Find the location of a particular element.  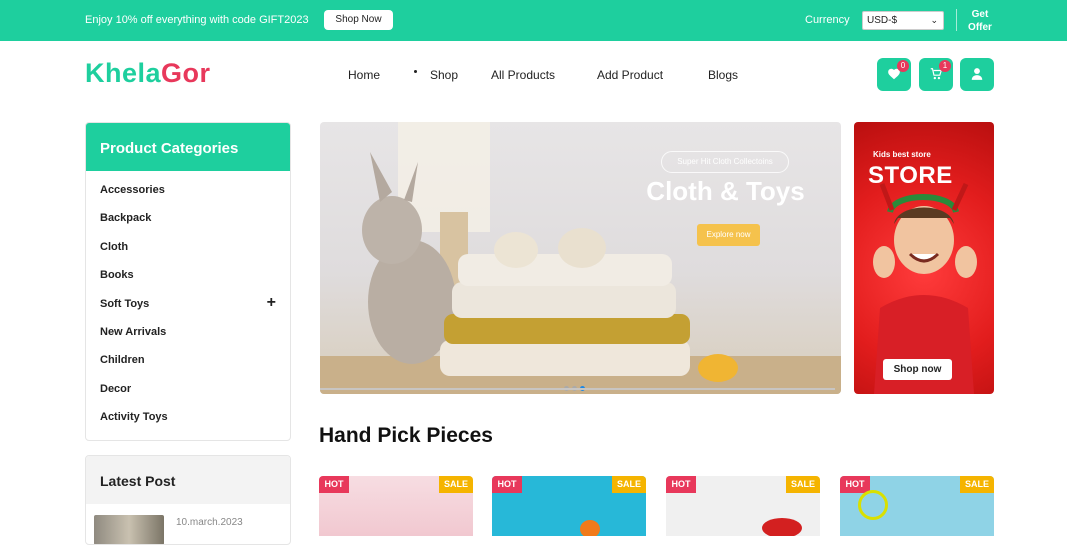

nav-home: Home is located at coordinates (364, 75).